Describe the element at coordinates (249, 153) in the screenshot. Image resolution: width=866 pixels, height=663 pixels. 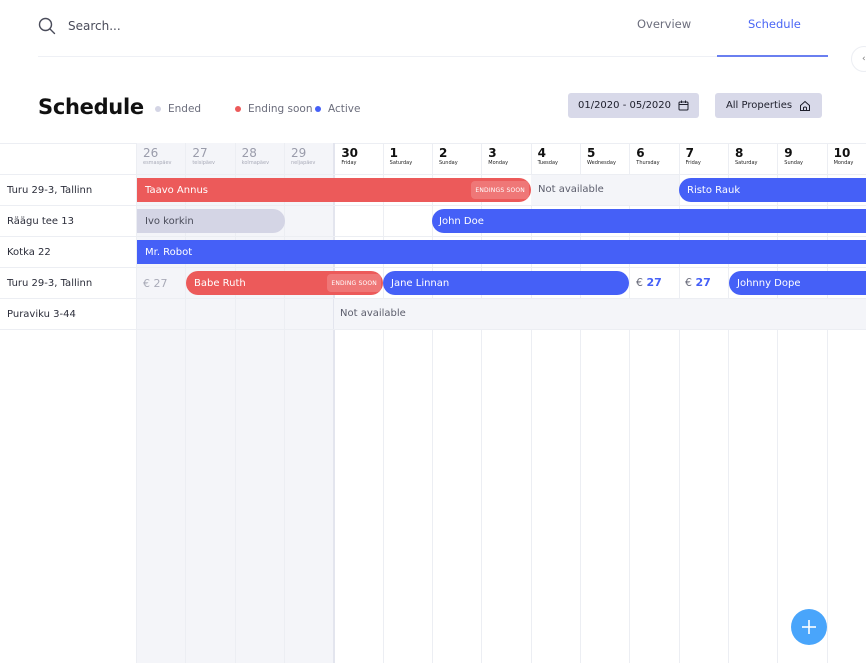
I see `day-number: 28` at that location.